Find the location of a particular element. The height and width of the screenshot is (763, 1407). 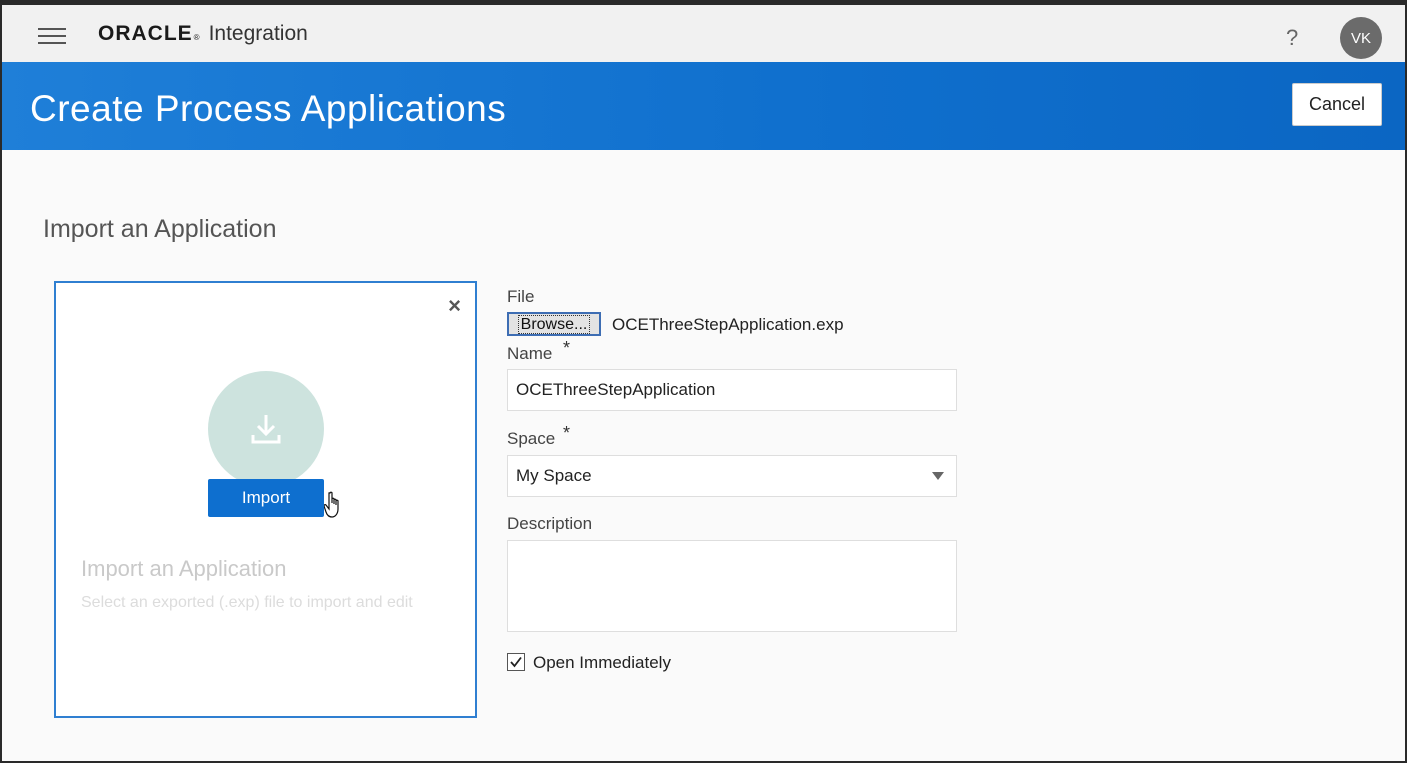

hand-cursor-icon is located at coordinates (331, 504).